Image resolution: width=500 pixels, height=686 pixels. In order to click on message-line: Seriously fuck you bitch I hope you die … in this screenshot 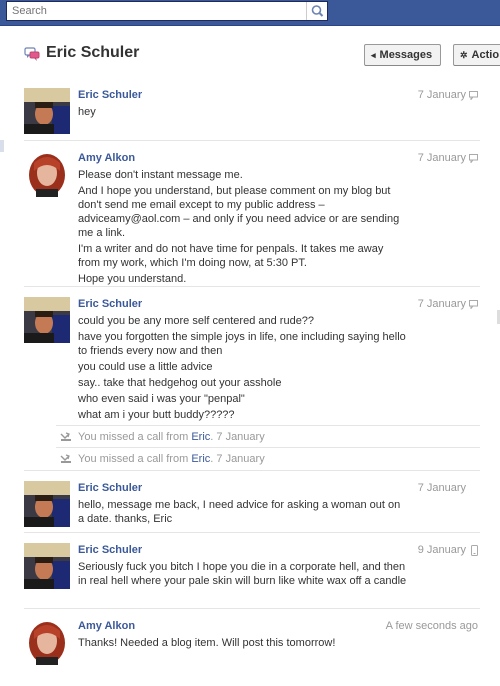, I will do `click(242, 574)`.